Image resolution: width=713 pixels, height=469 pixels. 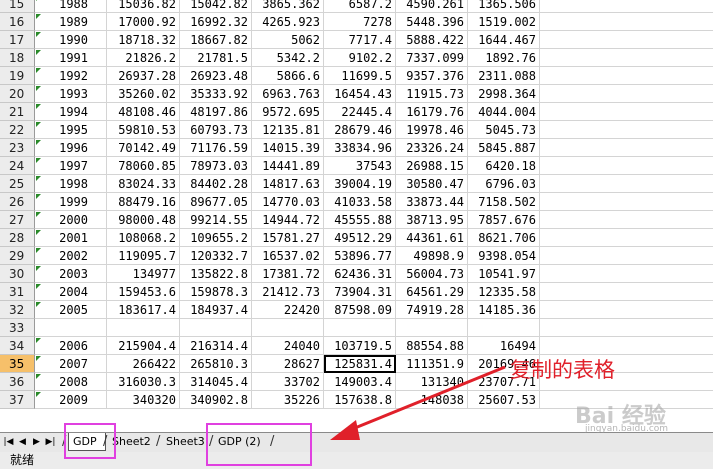 I want to click on watermark-url: jingyan.baidu.com, so click(x=627, y=429).